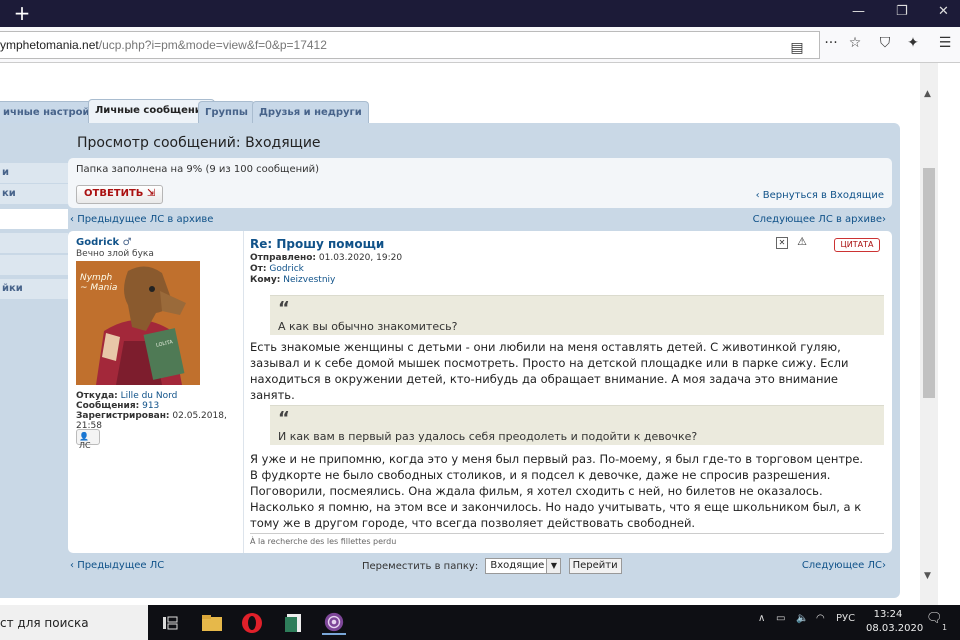  I want to click on network-icon: ▭, so click(780, 618).